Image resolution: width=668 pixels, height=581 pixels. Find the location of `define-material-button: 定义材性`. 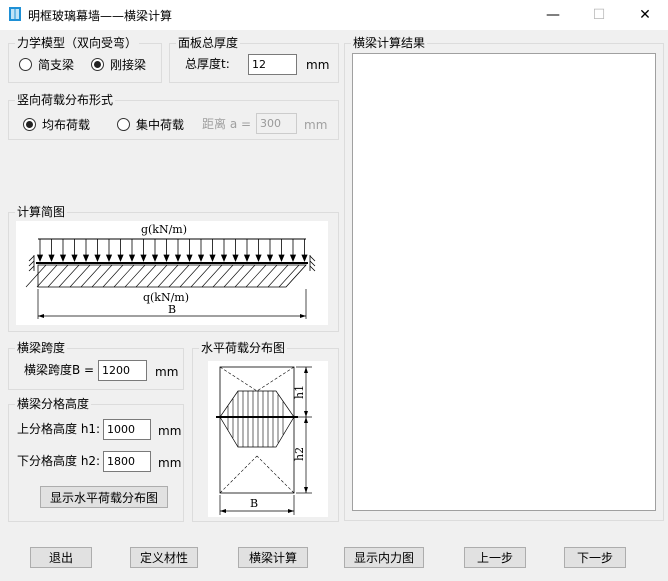

define-material-button: 定义材性 is located at coordinates (164, 557).